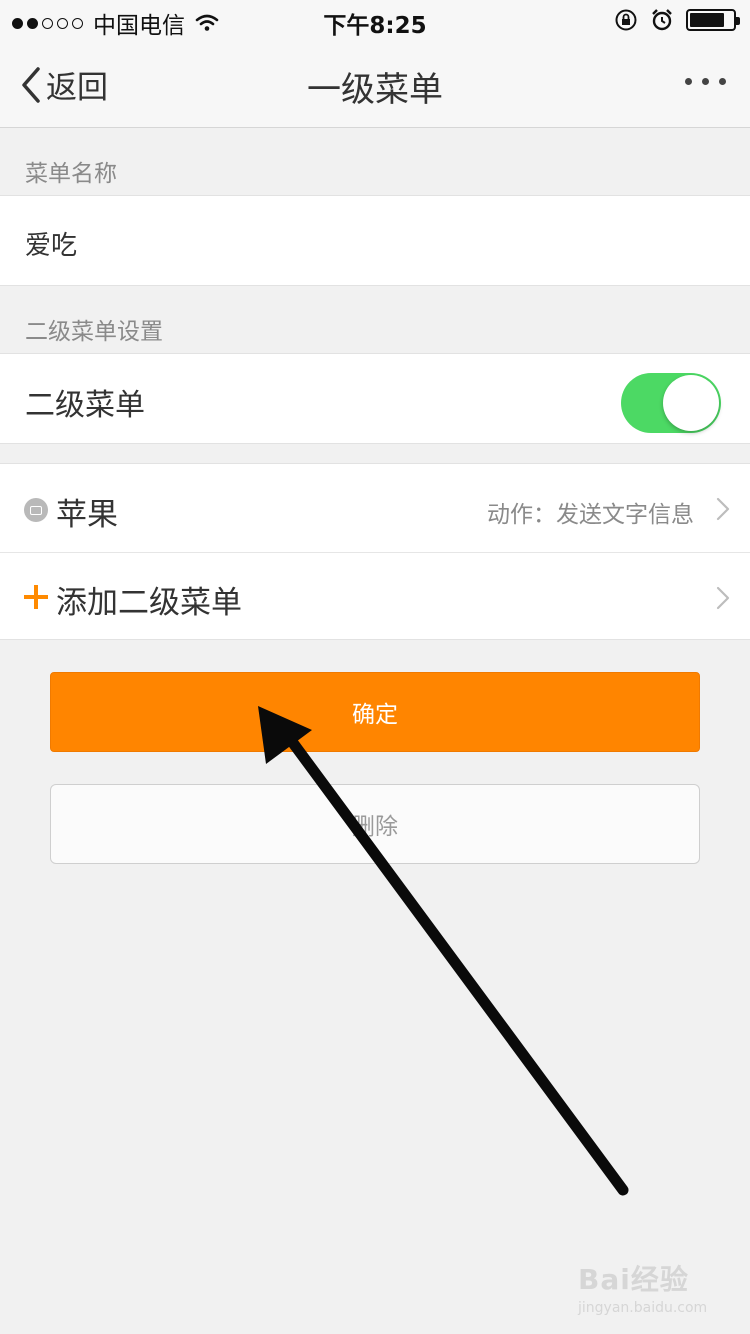 The height and width of the screenshot is (1334, 750). What do you see at coordinates (375, 90) in the screenshot?
I see `page-title: 一级菜单` at bounding box center [375, 90].